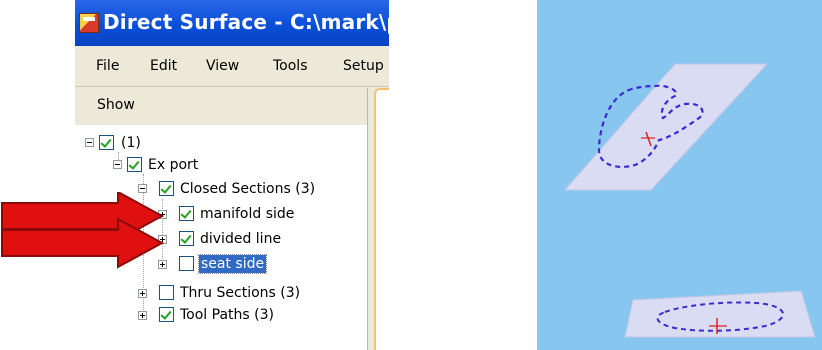 The height and width of the screenshot is (350, 822). Describe the element at coordinates (166, 292) in the screenshot. I see `thru-sections-checkbox` at that location.